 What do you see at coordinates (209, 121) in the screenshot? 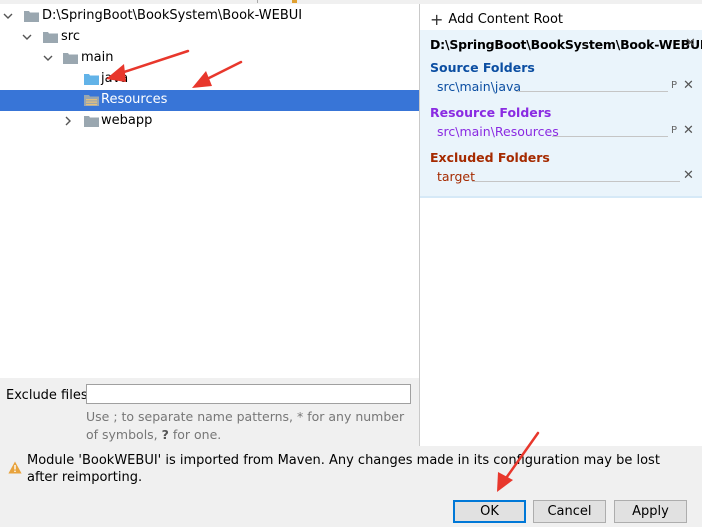
I see `tree-row-webapp: webapp` at bounding box center [209, 121].